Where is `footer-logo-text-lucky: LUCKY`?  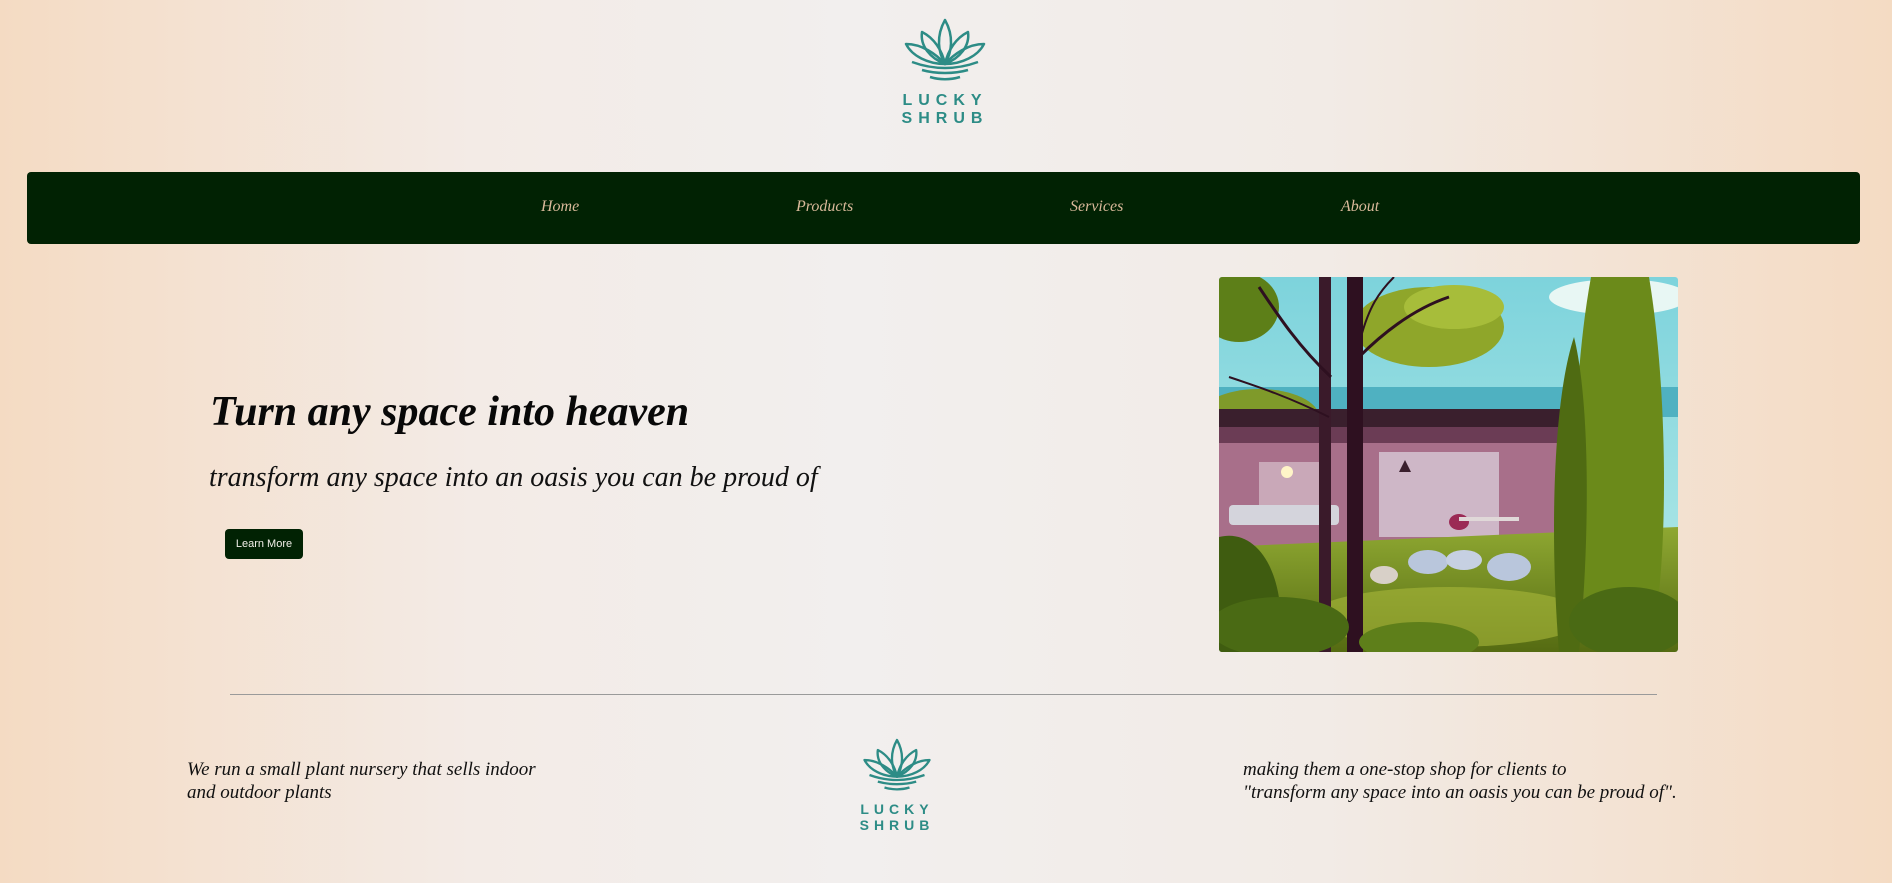 footer-logo-text-lucky: LUCKY is located at coordinates (897, 809).